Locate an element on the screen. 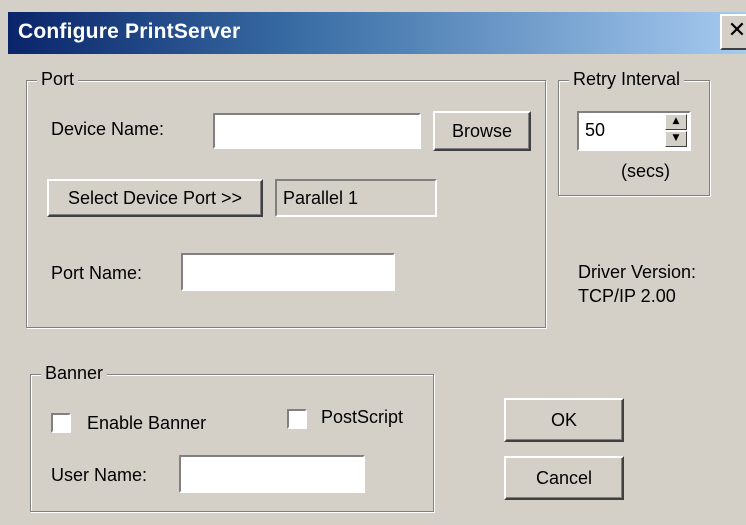 This screenshot has height=525, width=746. banner-legend: Banner is located at coordinates (74, 373).